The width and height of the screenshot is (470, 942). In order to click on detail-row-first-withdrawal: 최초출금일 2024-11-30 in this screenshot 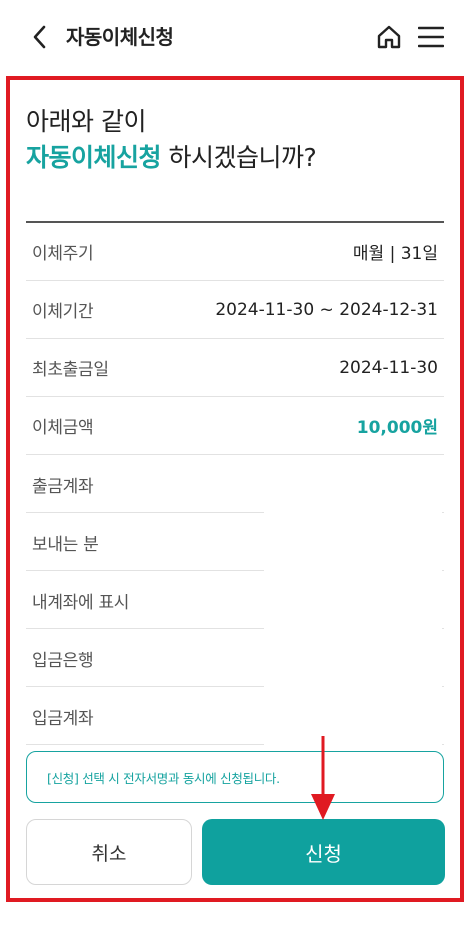, I will do `click(235, 368)`.